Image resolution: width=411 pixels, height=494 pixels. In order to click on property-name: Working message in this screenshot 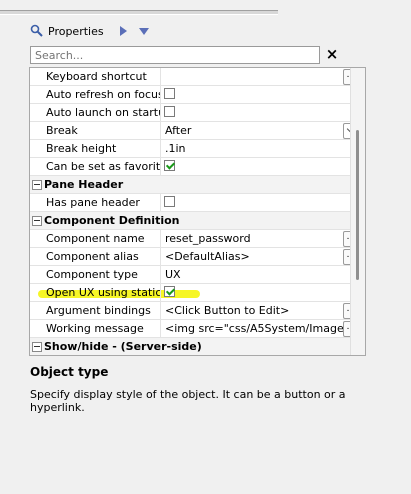, I will do `click(95, 328)`.